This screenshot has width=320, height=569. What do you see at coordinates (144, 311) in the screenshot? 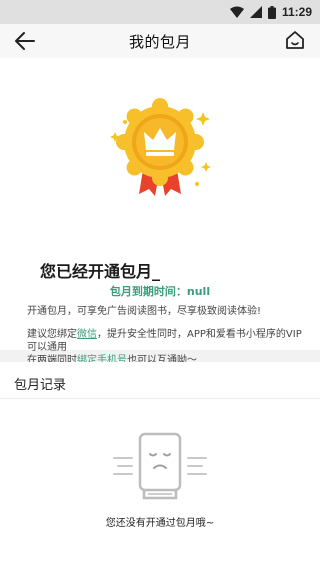
I see `membership-description: 开通包月，可享免广告阅读图书，尽享极致阅读体验!` at bounding box center [144, 311].